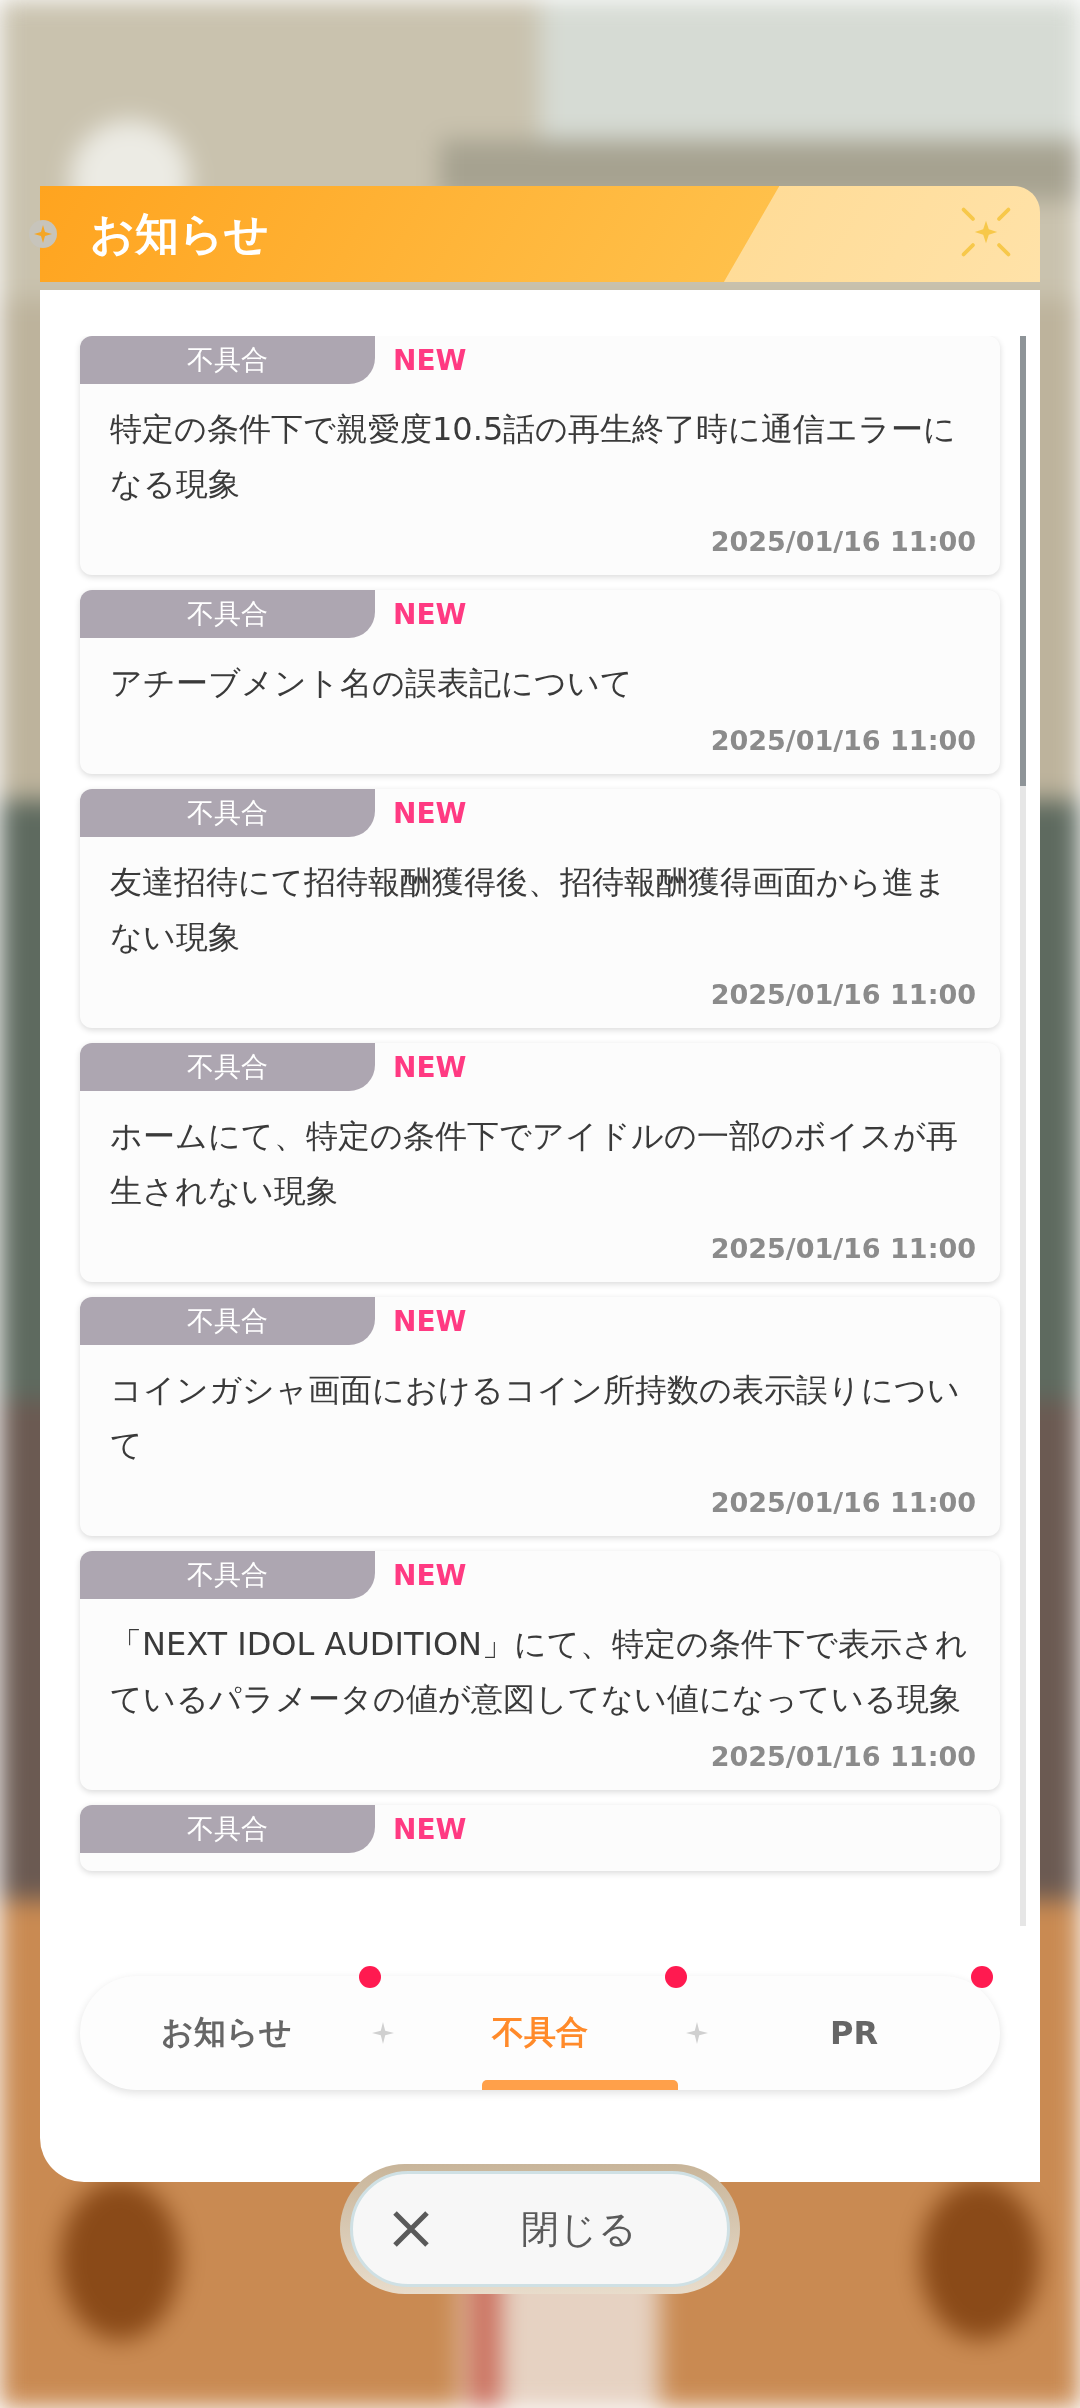  I want to click on notice-card: 不具合 NEW コインガシャ画面におけるコイン所持数の表示誤りについて 2025/01/16 11:00, so click(540, 1416).